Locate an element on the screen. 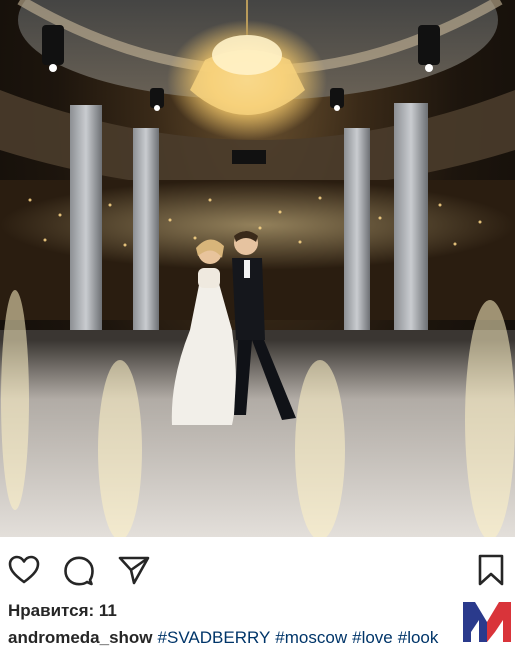 This screenshot has width=515, height=649. m-logo-icon is located at coordinates (487, 621).